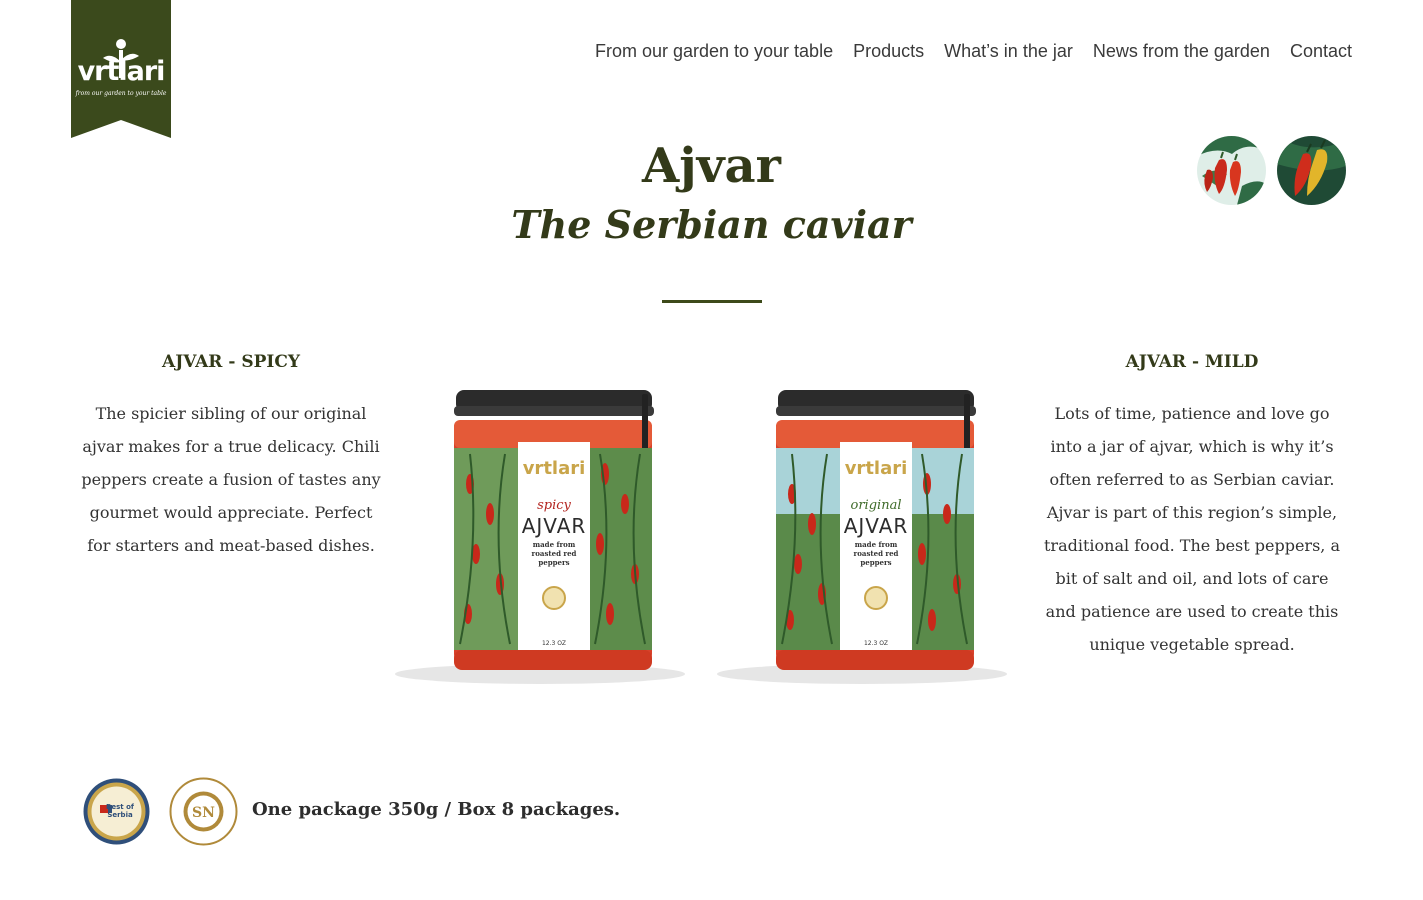 This screenshot has height=900, width=1423. Describe the element at coordinates (876, 526) in the screenshot. I see `mild-jar-name: AJVAR` at that location.